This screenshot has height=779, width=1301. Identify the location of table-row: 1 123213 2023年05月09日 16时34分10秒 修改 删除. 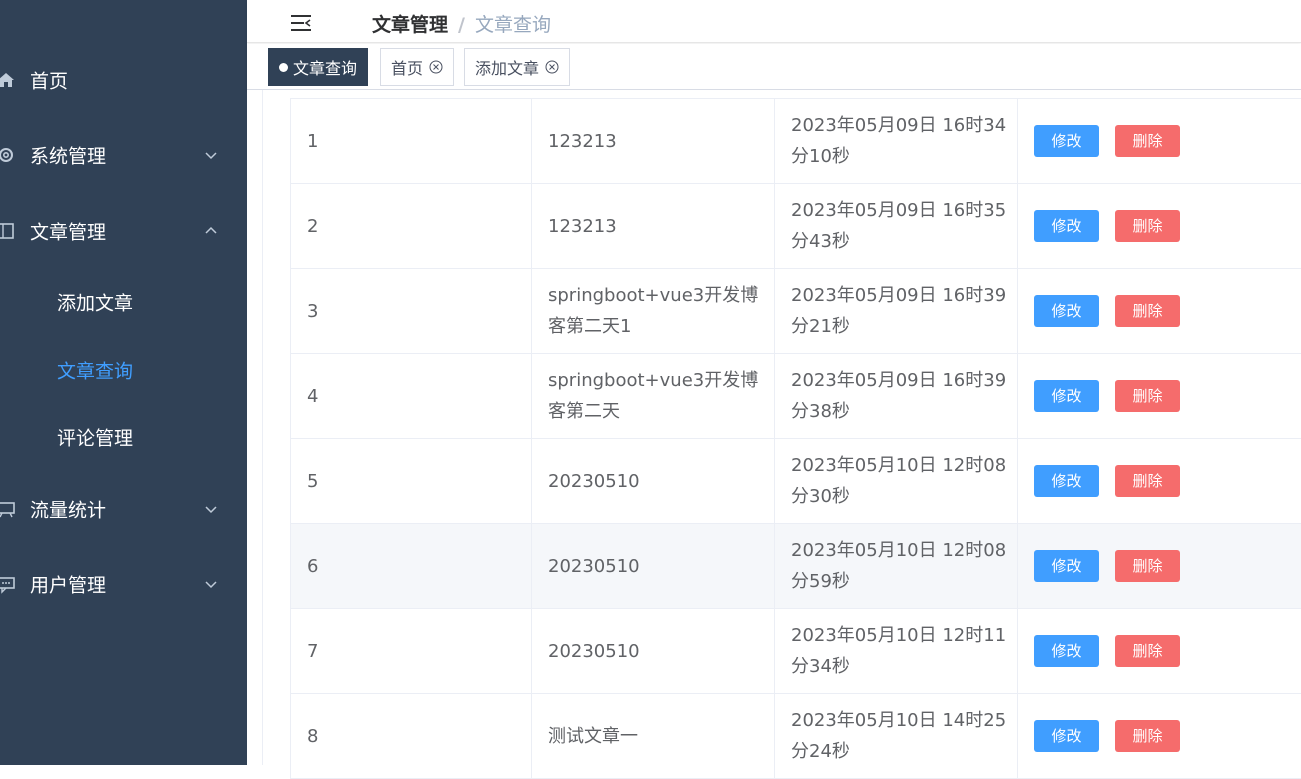
(796, 141).